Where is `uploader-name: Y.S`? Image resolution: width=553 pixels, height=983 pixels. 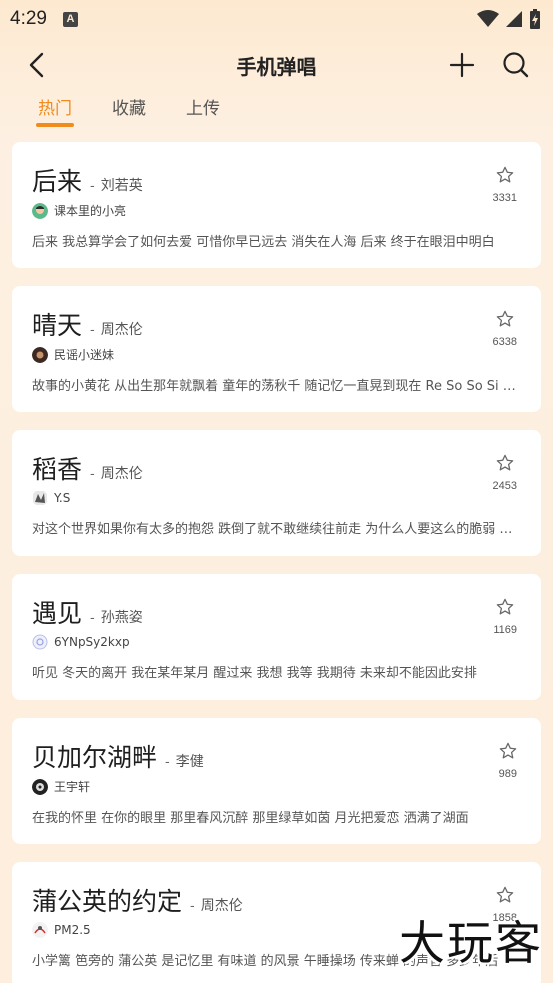 uploader-name: Y.S is located at coordinates (62, 498).